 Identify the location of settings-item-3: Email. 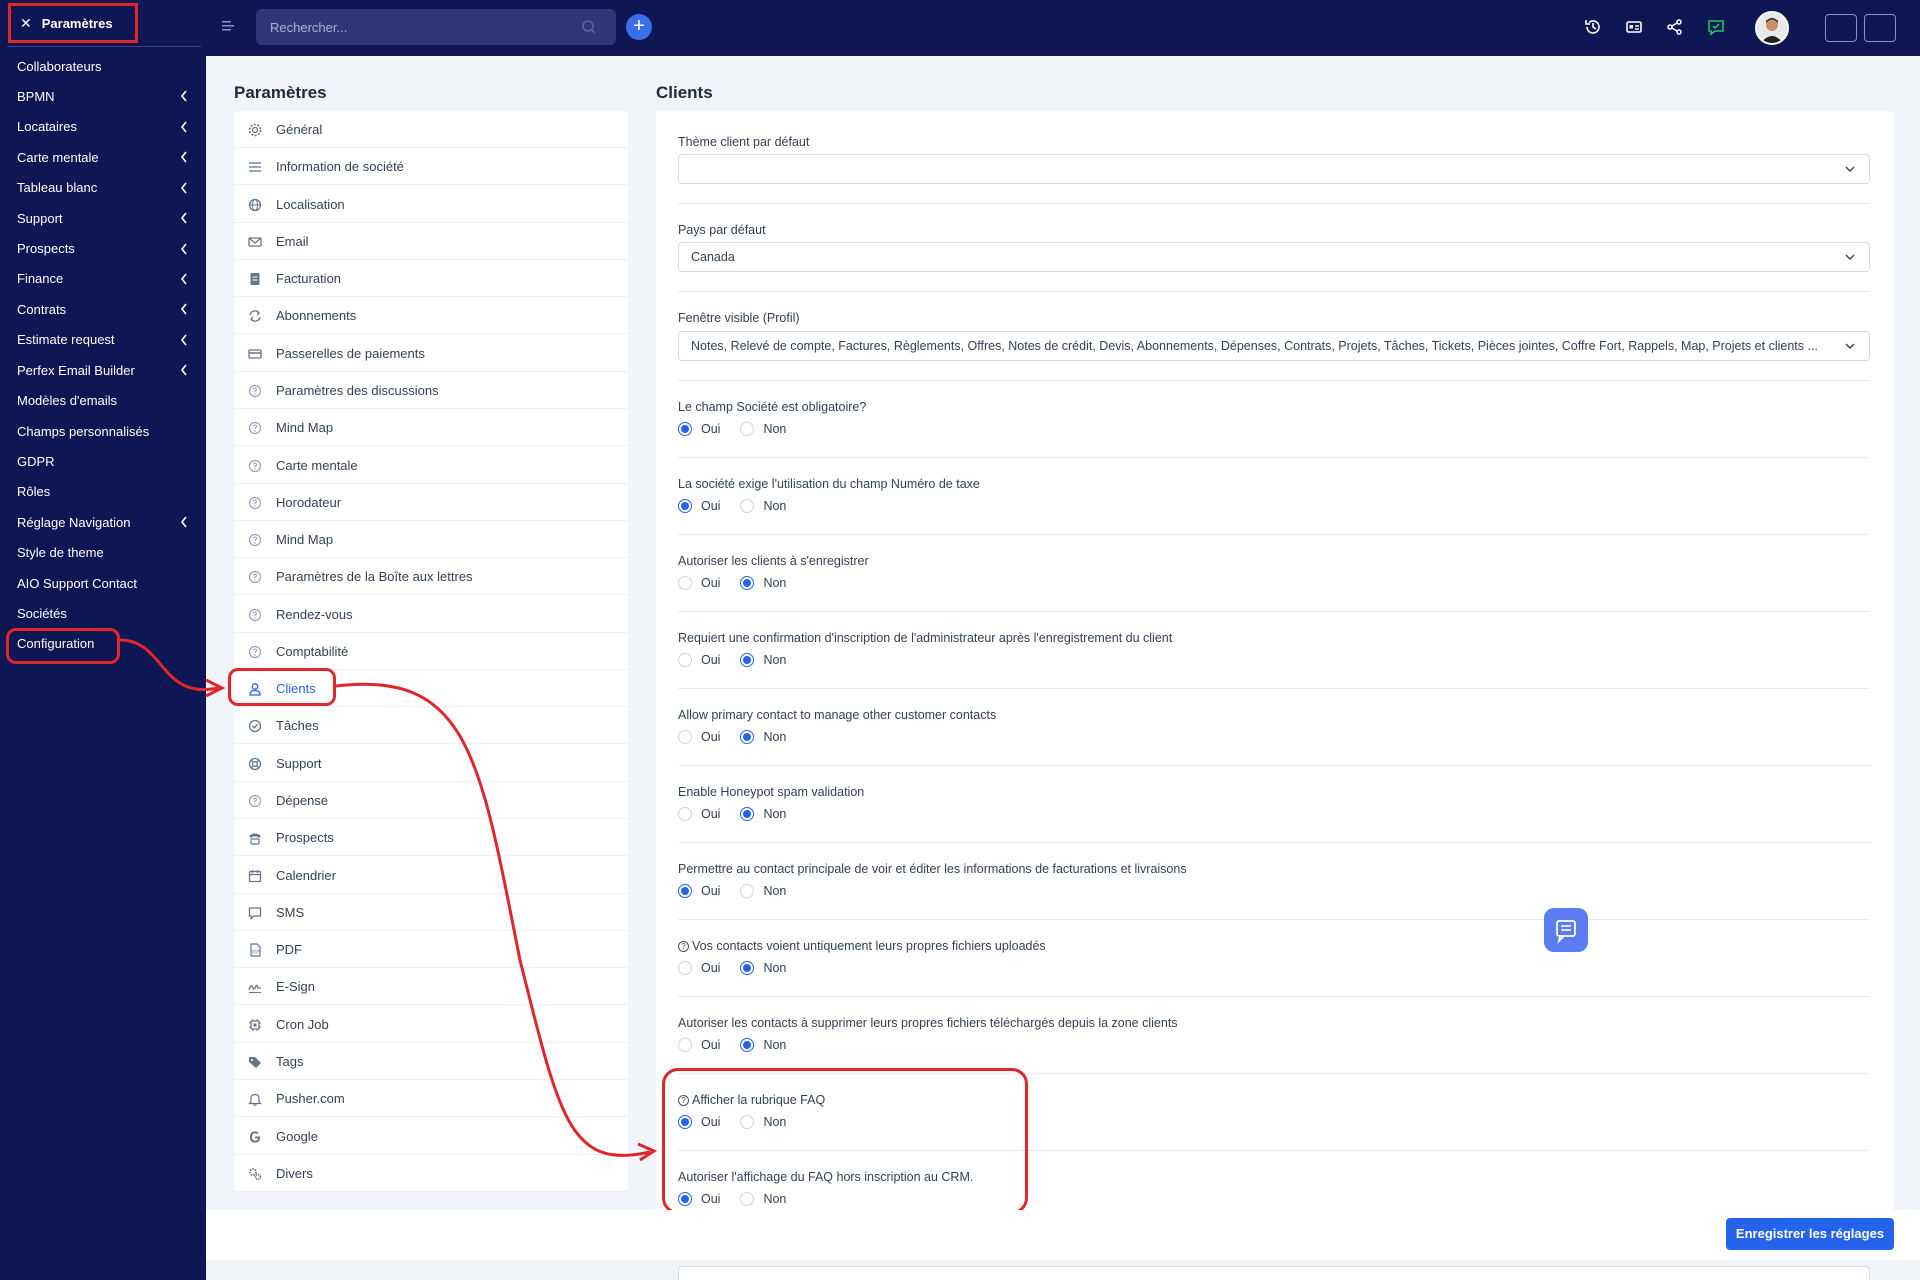
(431, 241).